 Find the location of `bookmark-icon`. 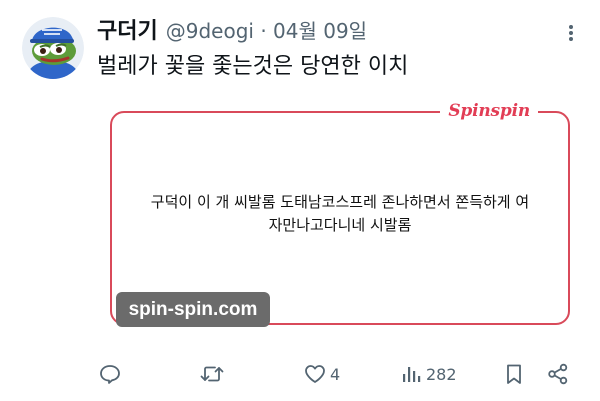

bookmark-icon is located at coordinates (514, 374).